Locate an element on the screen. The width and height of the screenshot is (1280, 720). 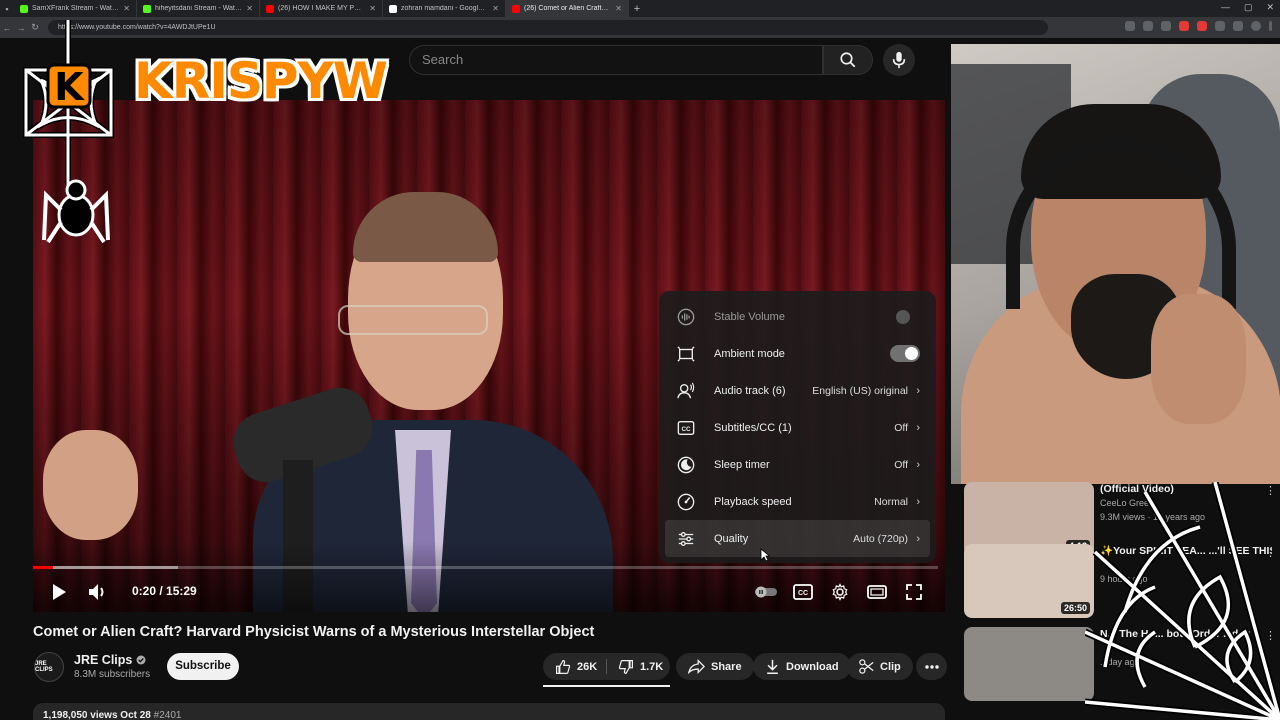
settings-item-sleep-timer: Sleep timer Off › is located at coordinates (797, 464).